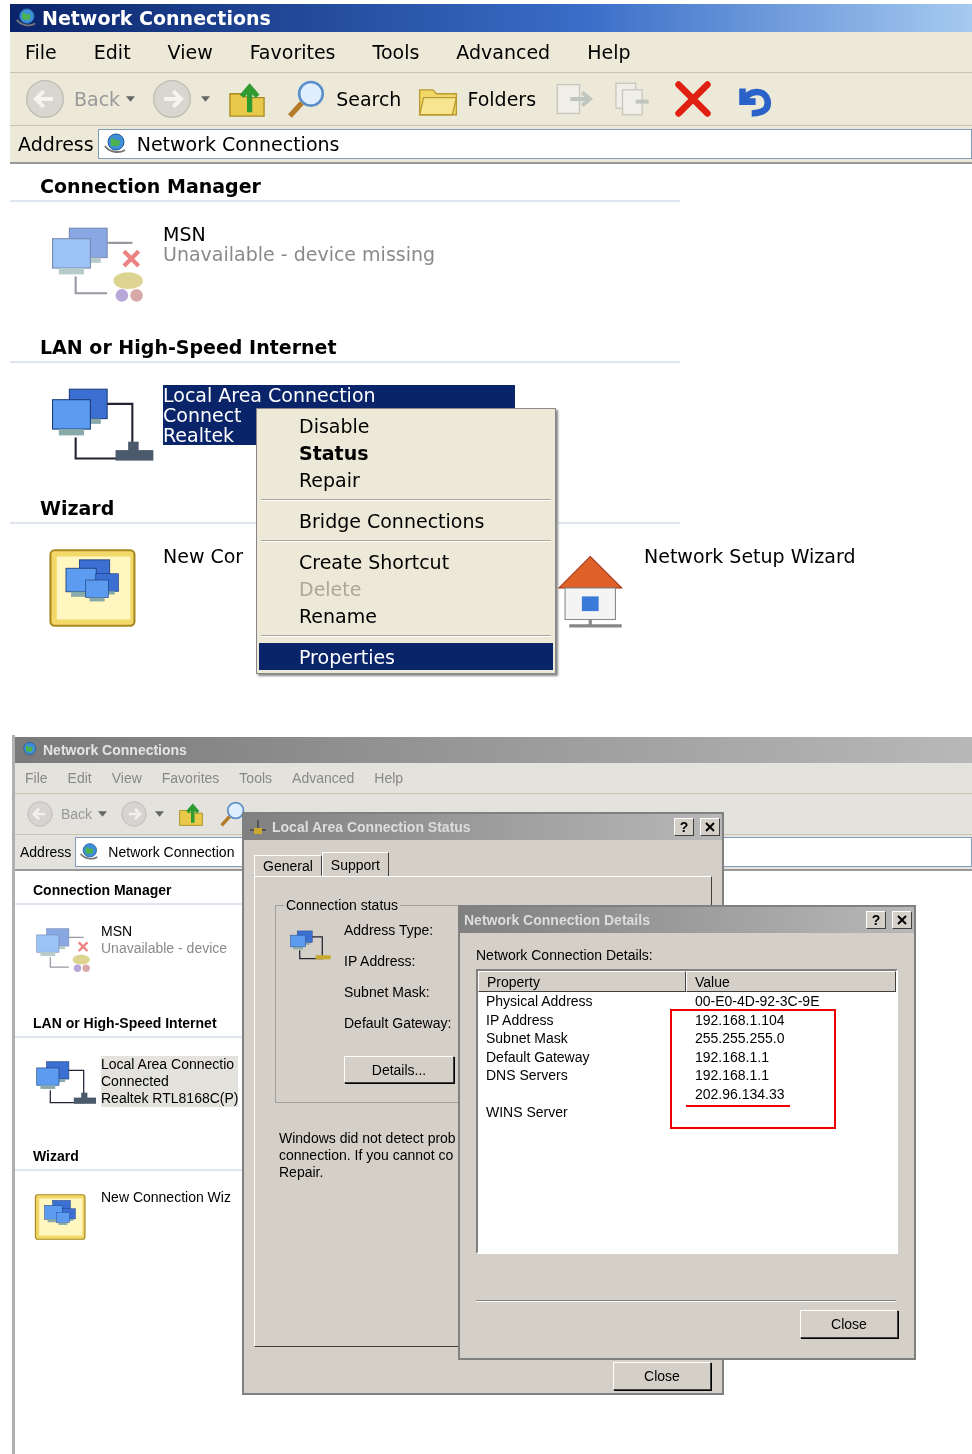  What do you see at coordinates (527, 1075) in the screenshot?
I see `property-cell: DNS Servers` at bounding box center [527, 1075].